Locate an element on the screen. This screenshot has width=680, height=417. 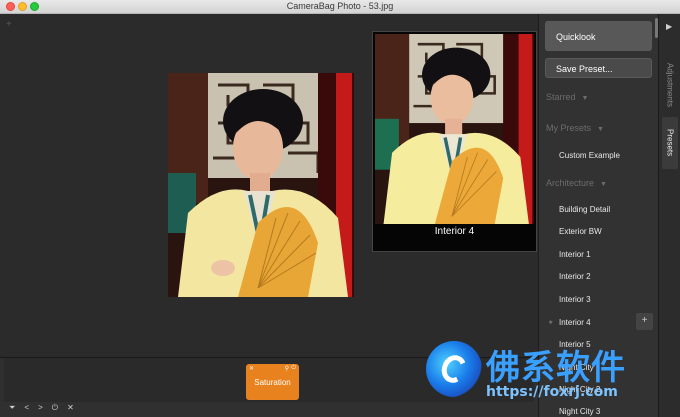
preview-photo is located at coordinates (454, 129).